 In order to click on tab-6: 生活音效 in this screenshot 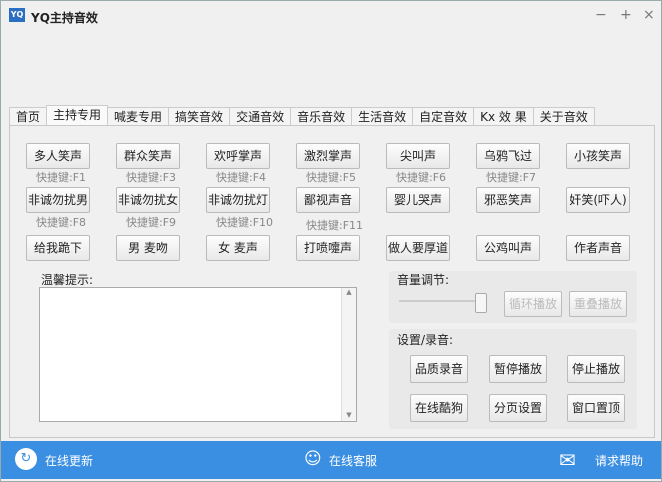, I will do `click(382, 116)`.